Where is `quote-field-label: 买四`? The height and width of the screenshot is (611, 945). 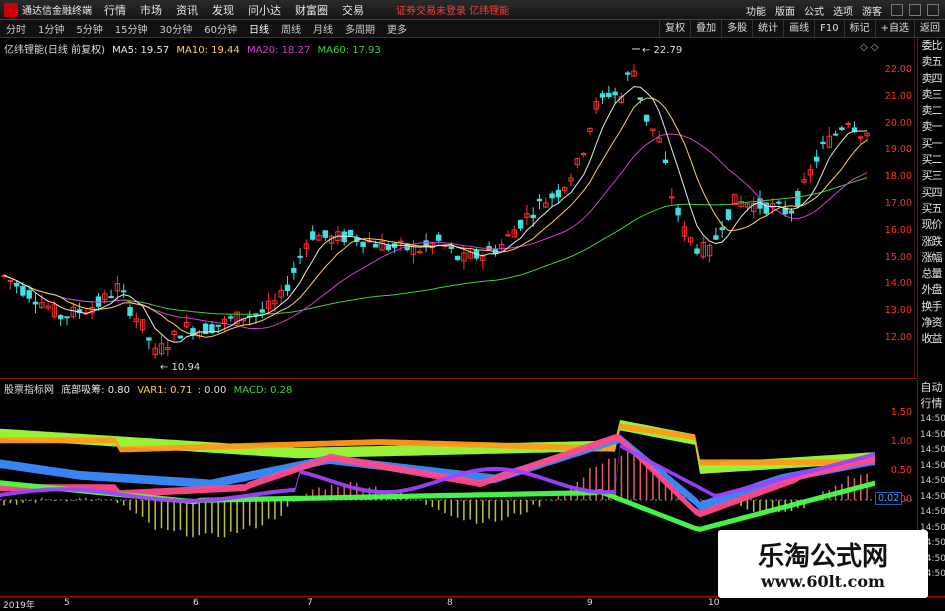 quote-field-label: 买四 is located at coordinates (931, 193).